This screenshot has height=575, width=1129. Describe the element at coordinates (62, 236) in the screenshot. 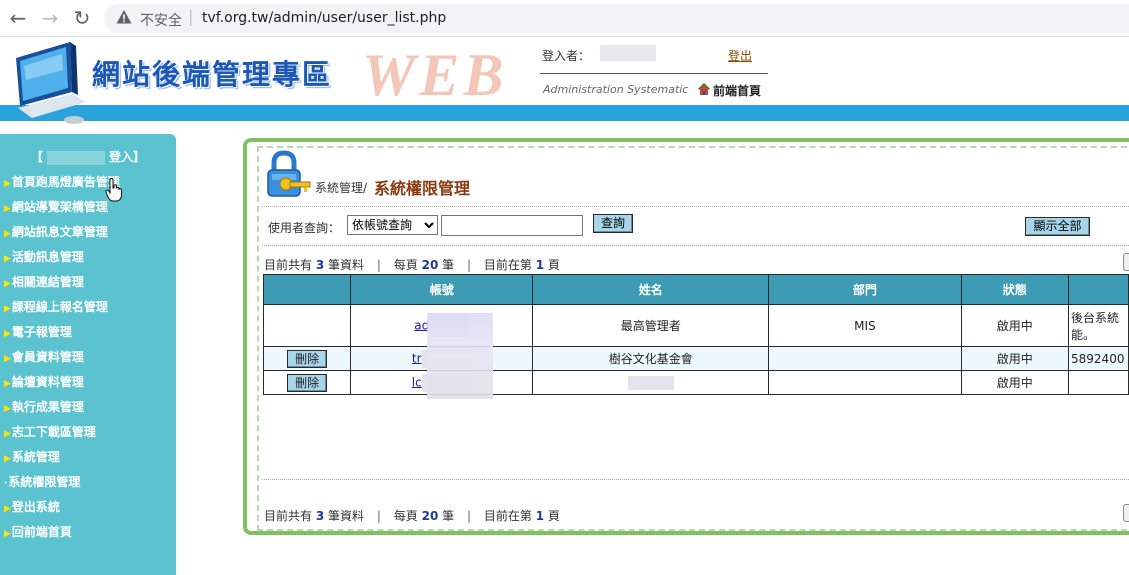

I see `sidebar-item-site-articles: ▶網站訊息文章管理` at that location.